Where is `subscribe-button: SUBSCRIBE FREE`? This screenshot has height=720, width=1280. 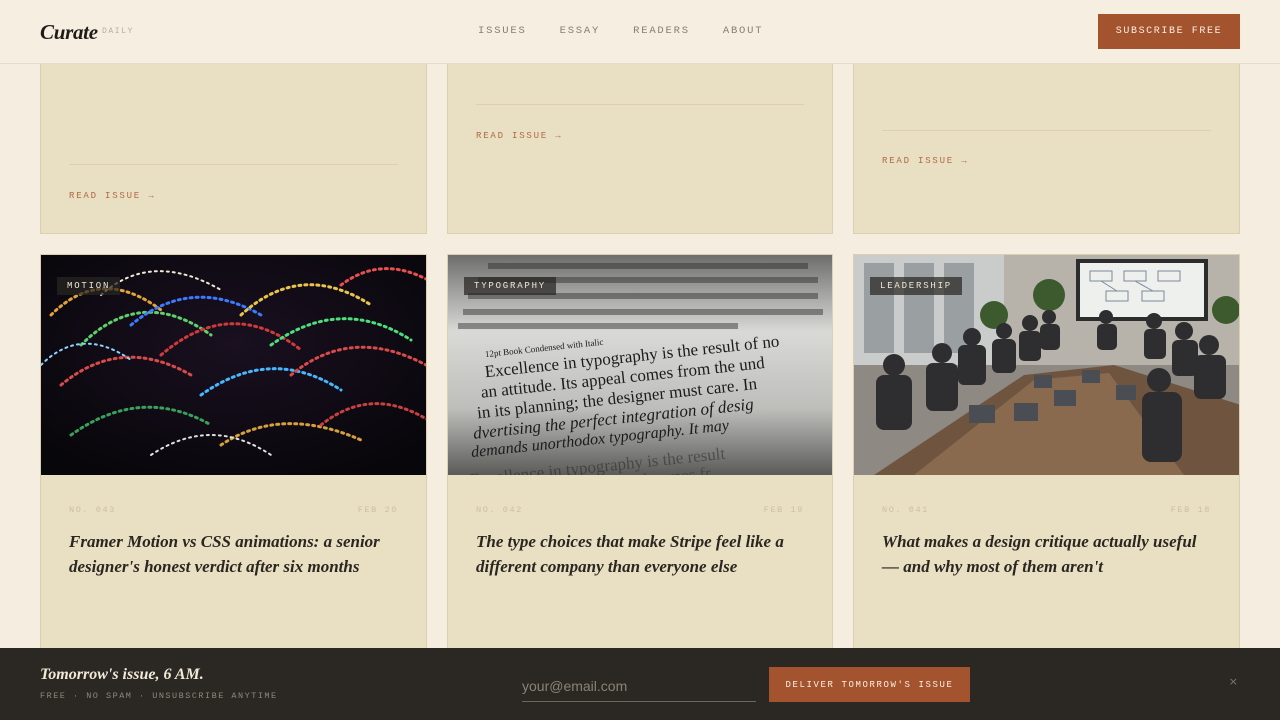
subscribe-button: SUBSCRIBE FREE is located at coordinates (1169, 31).